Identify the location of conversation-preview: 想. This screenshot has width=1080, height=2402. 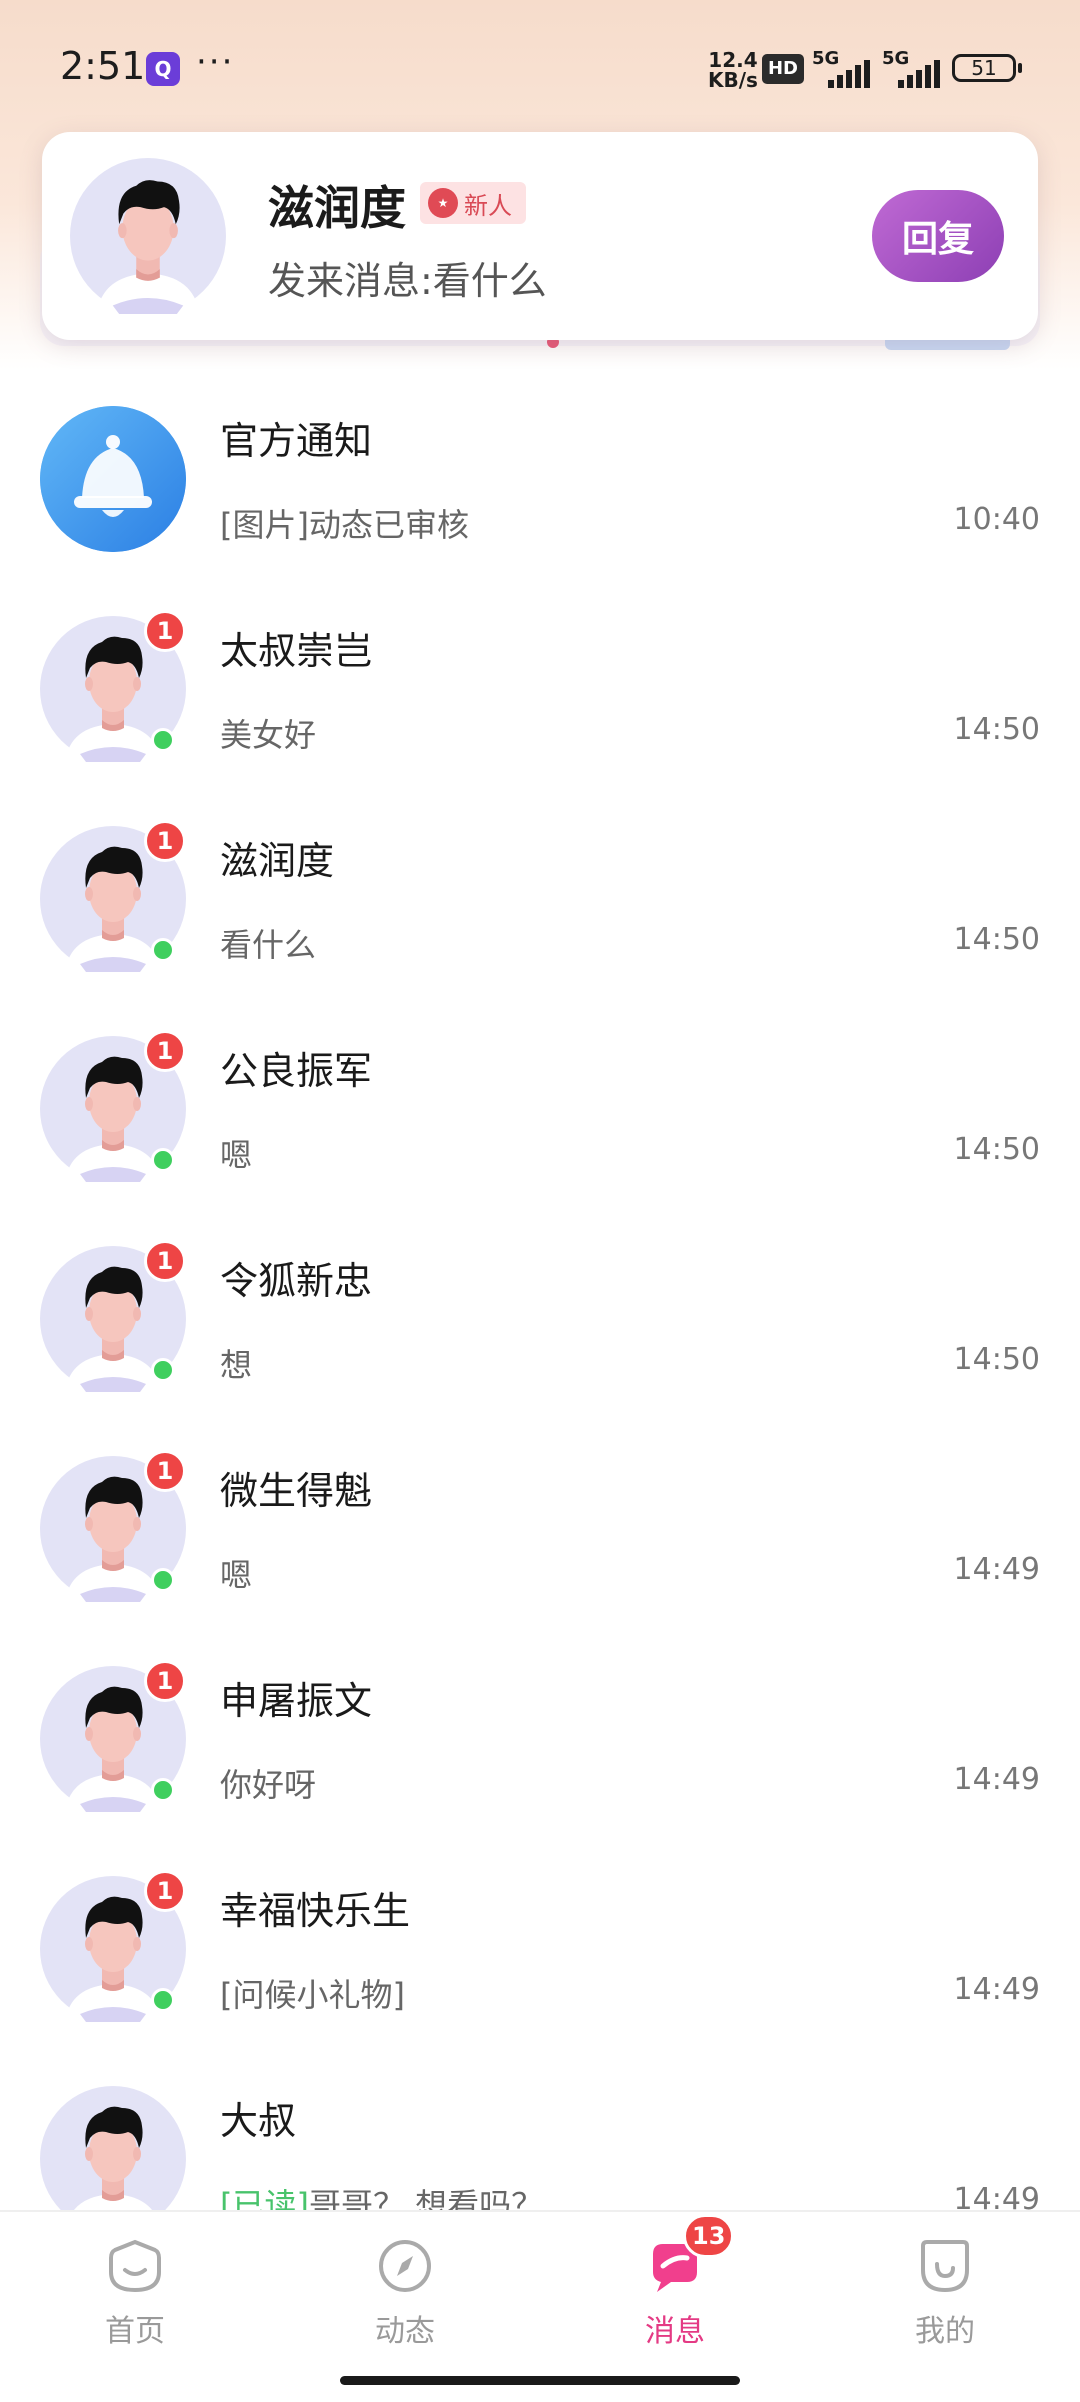
(236, 1365).